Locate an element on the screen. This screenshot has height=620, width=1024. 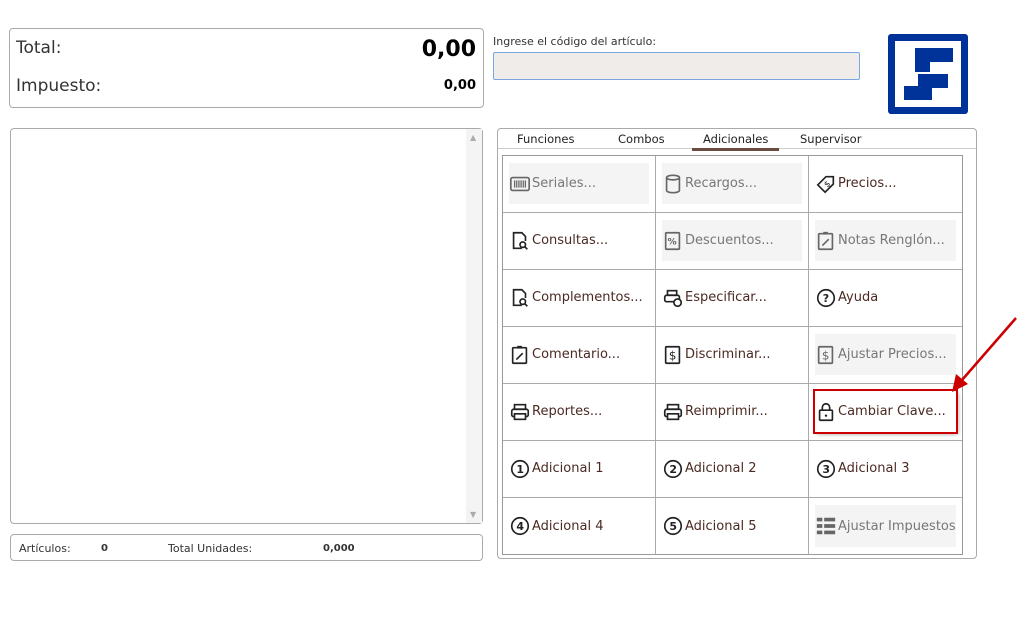
grid-cell: ? Ayuda is located at coordinates (885, 298).